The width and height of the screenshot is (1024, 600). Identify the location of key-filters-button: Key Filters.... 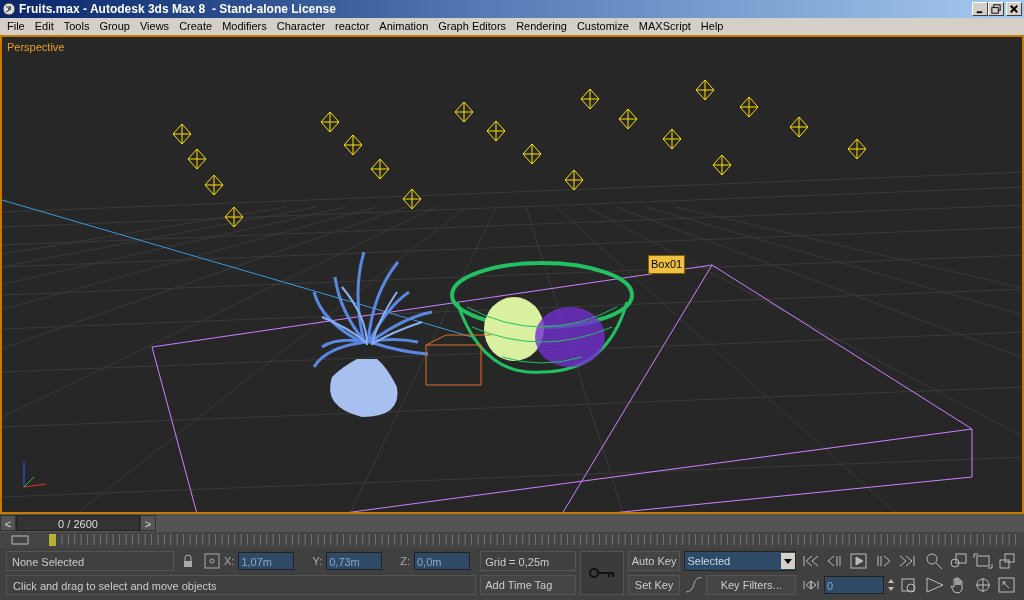
(751, 585).